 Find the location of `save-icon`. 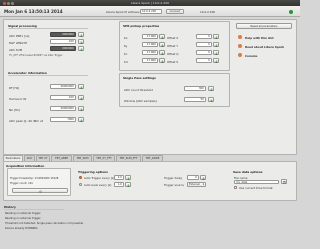

save-icon is located at coordinates (285, 182).